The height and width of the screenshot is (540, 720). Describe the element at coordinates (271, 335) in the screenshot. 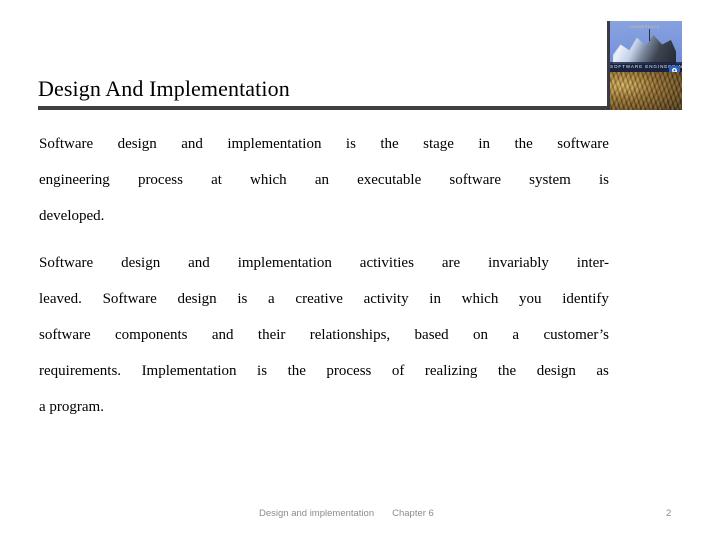

I see `text-word: their` at that location.